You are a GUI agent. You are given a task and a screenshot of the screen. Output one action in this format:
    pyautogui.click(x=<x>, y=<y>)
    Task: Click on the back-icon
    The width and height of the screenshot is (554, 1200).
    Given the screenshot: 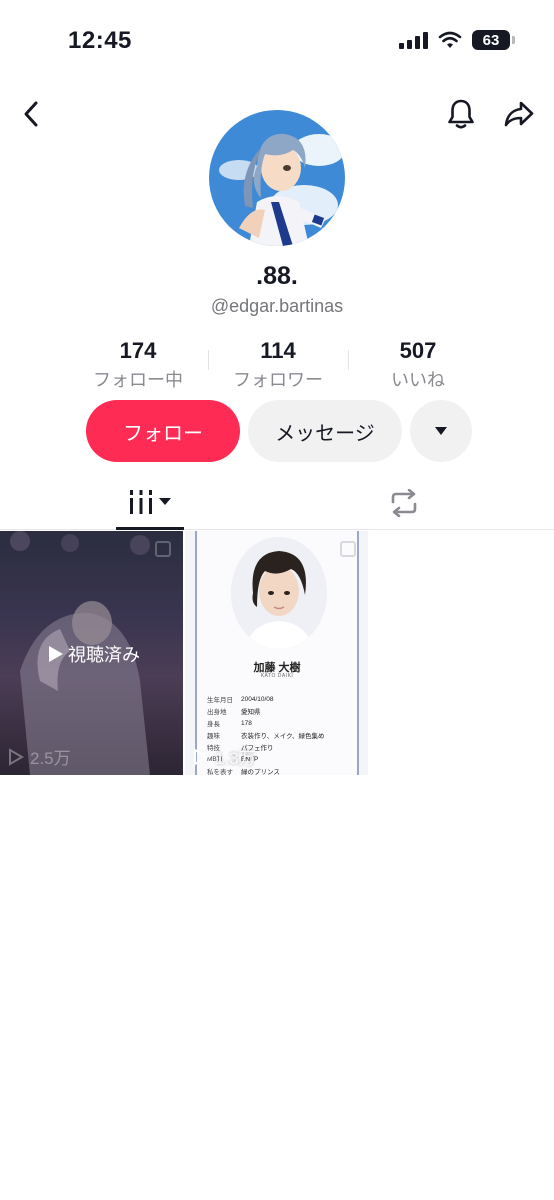 What is the action you would take?
    pyautogui.click(x=31, y=114)
    